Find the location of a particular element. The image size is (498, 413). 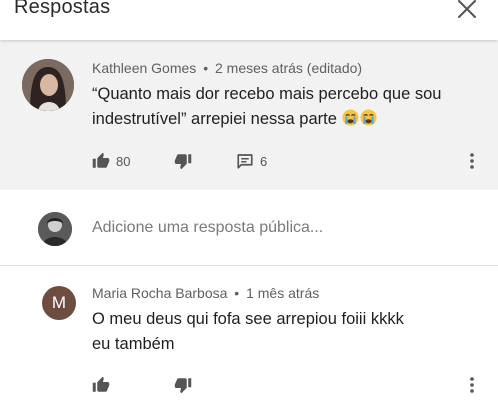

like-button: 80 is located at coordinates (111, 161).